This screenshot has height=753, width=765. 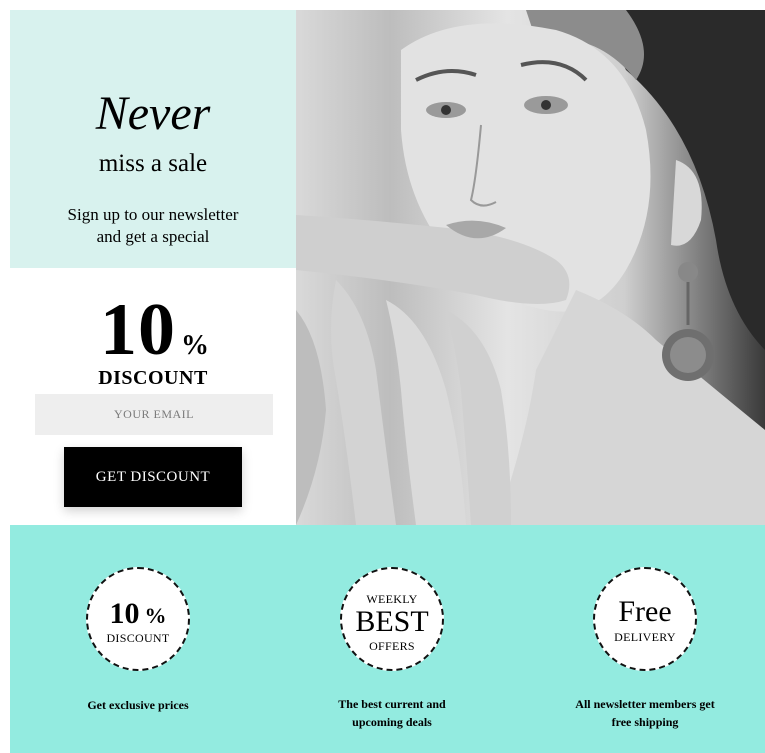 I want to click on headline-never: Never, so click(x=153, y=113).